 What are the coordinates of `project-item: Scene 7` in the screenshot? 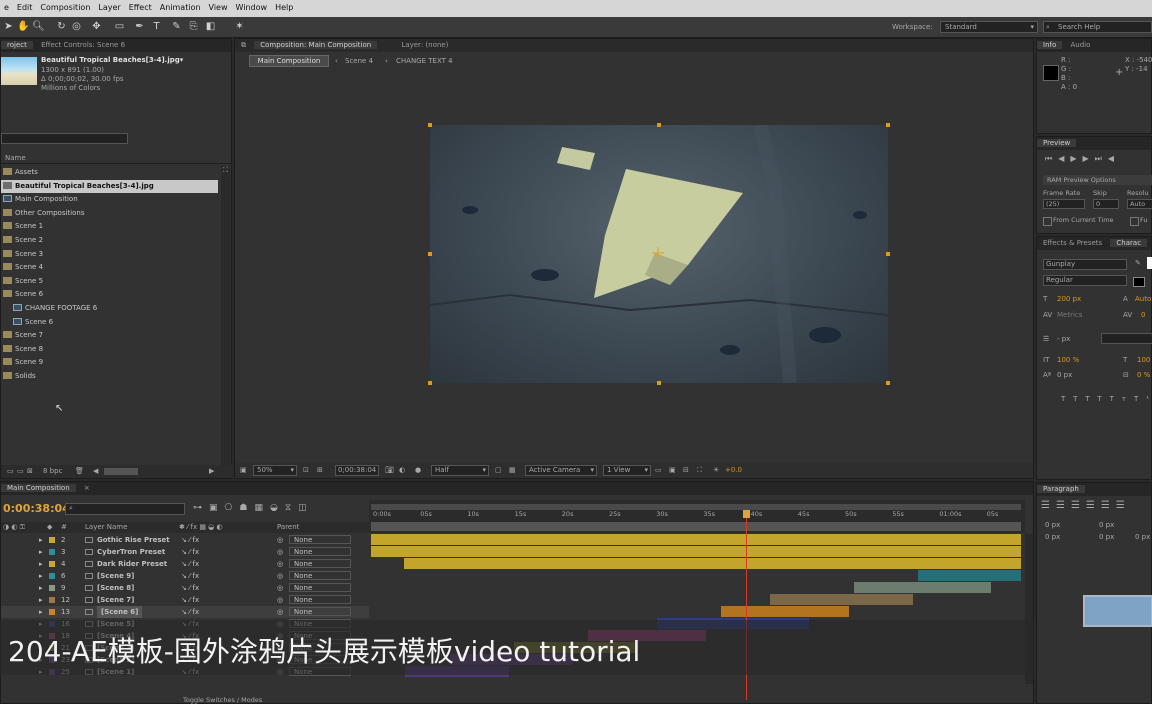 It's located at (109, 335).